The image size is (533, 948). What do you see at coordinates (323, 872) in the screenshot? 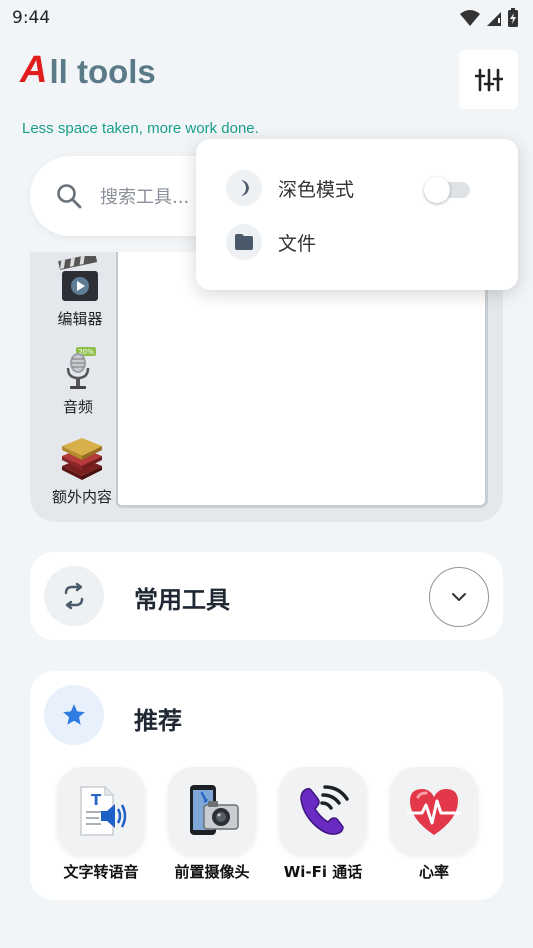
I see `tool-label: Wi-Fi 通话` at bounding box center [323, 872].